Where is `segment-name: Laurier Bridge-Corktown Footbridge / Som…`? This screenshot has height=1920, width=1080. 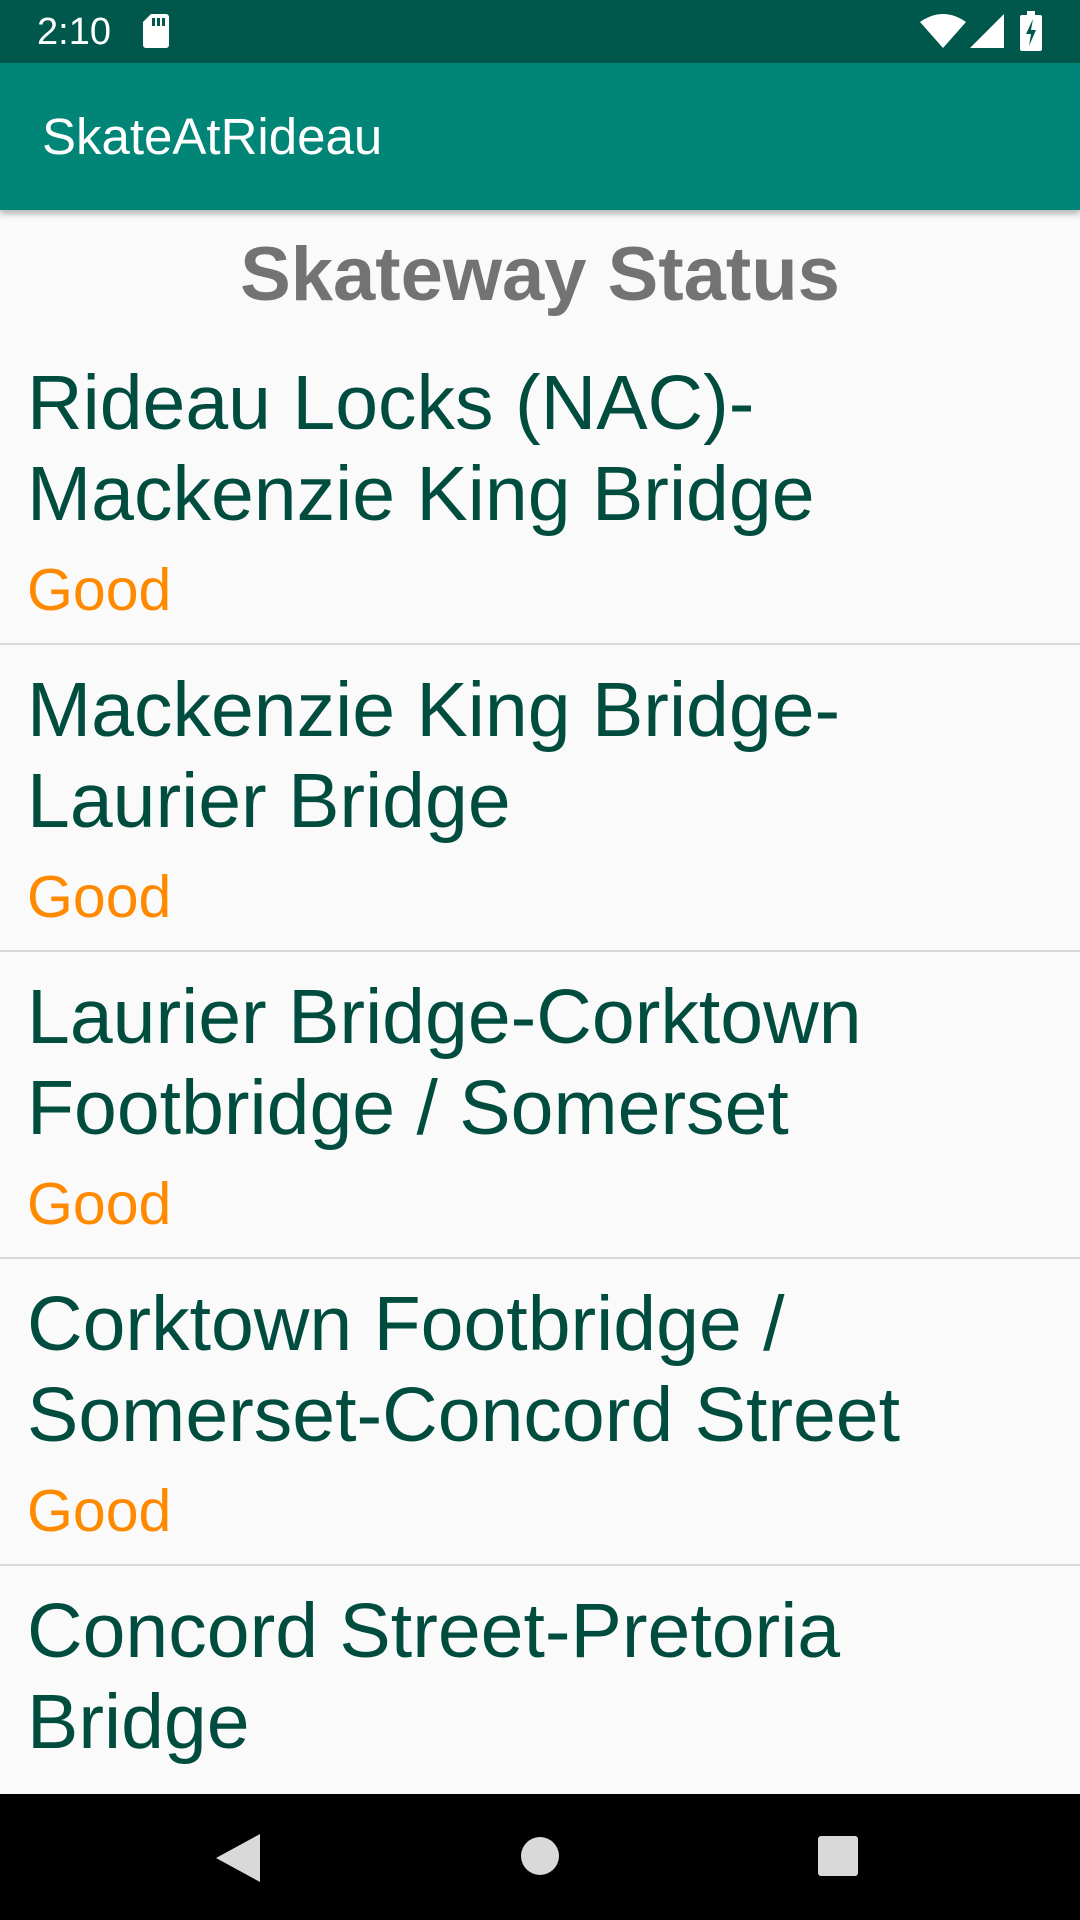
segment-name: Laurier Bridge-Corktown Footbridge / Som… is located at coordinates (444, 1062).